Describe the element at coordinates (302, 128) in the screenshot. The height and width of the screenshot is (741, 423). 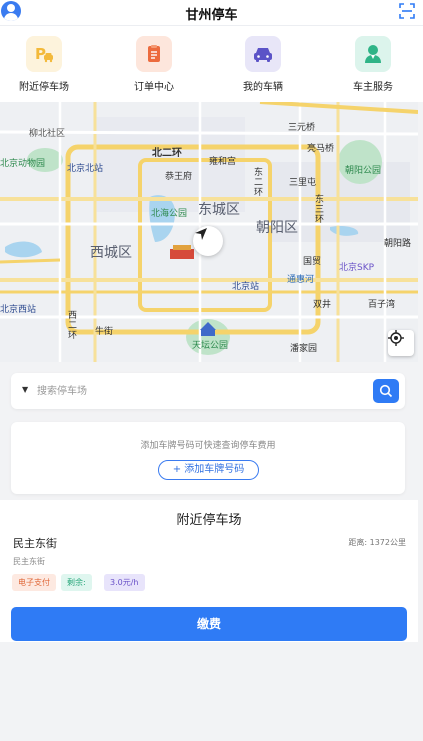
I see `map-label: 三元桥` at that location.